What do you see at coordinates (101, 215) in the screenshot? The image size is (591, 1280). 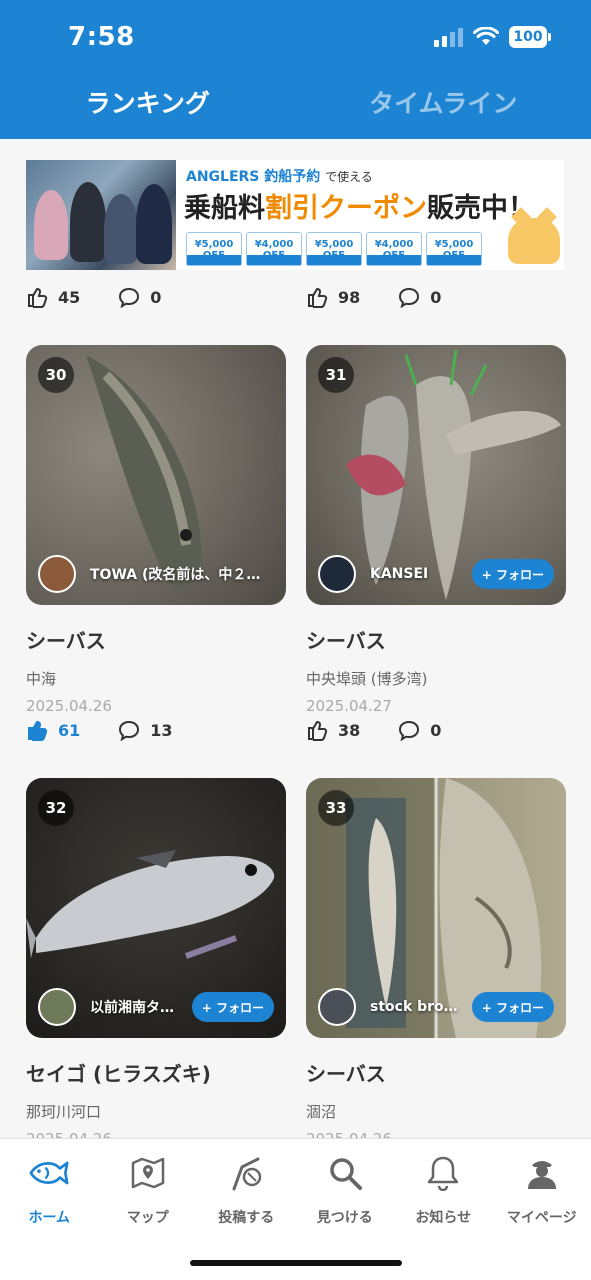 I see `banner-photo` at bounding box center [101, 215].